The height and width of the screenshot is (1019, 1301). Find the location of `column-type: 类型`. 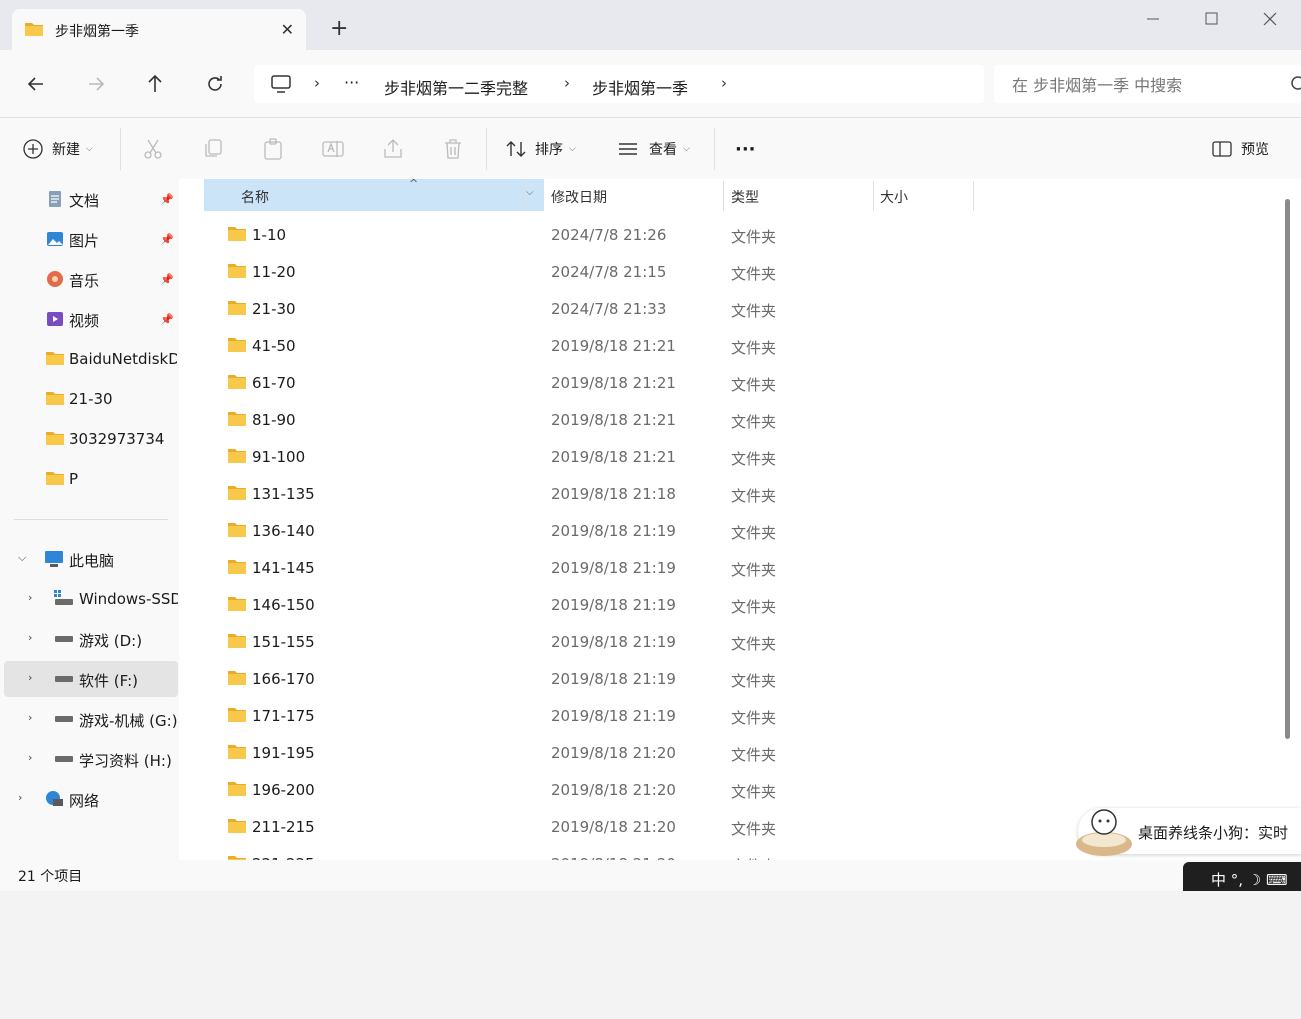

column-type: 类型 is located at coordinates (798, 195).